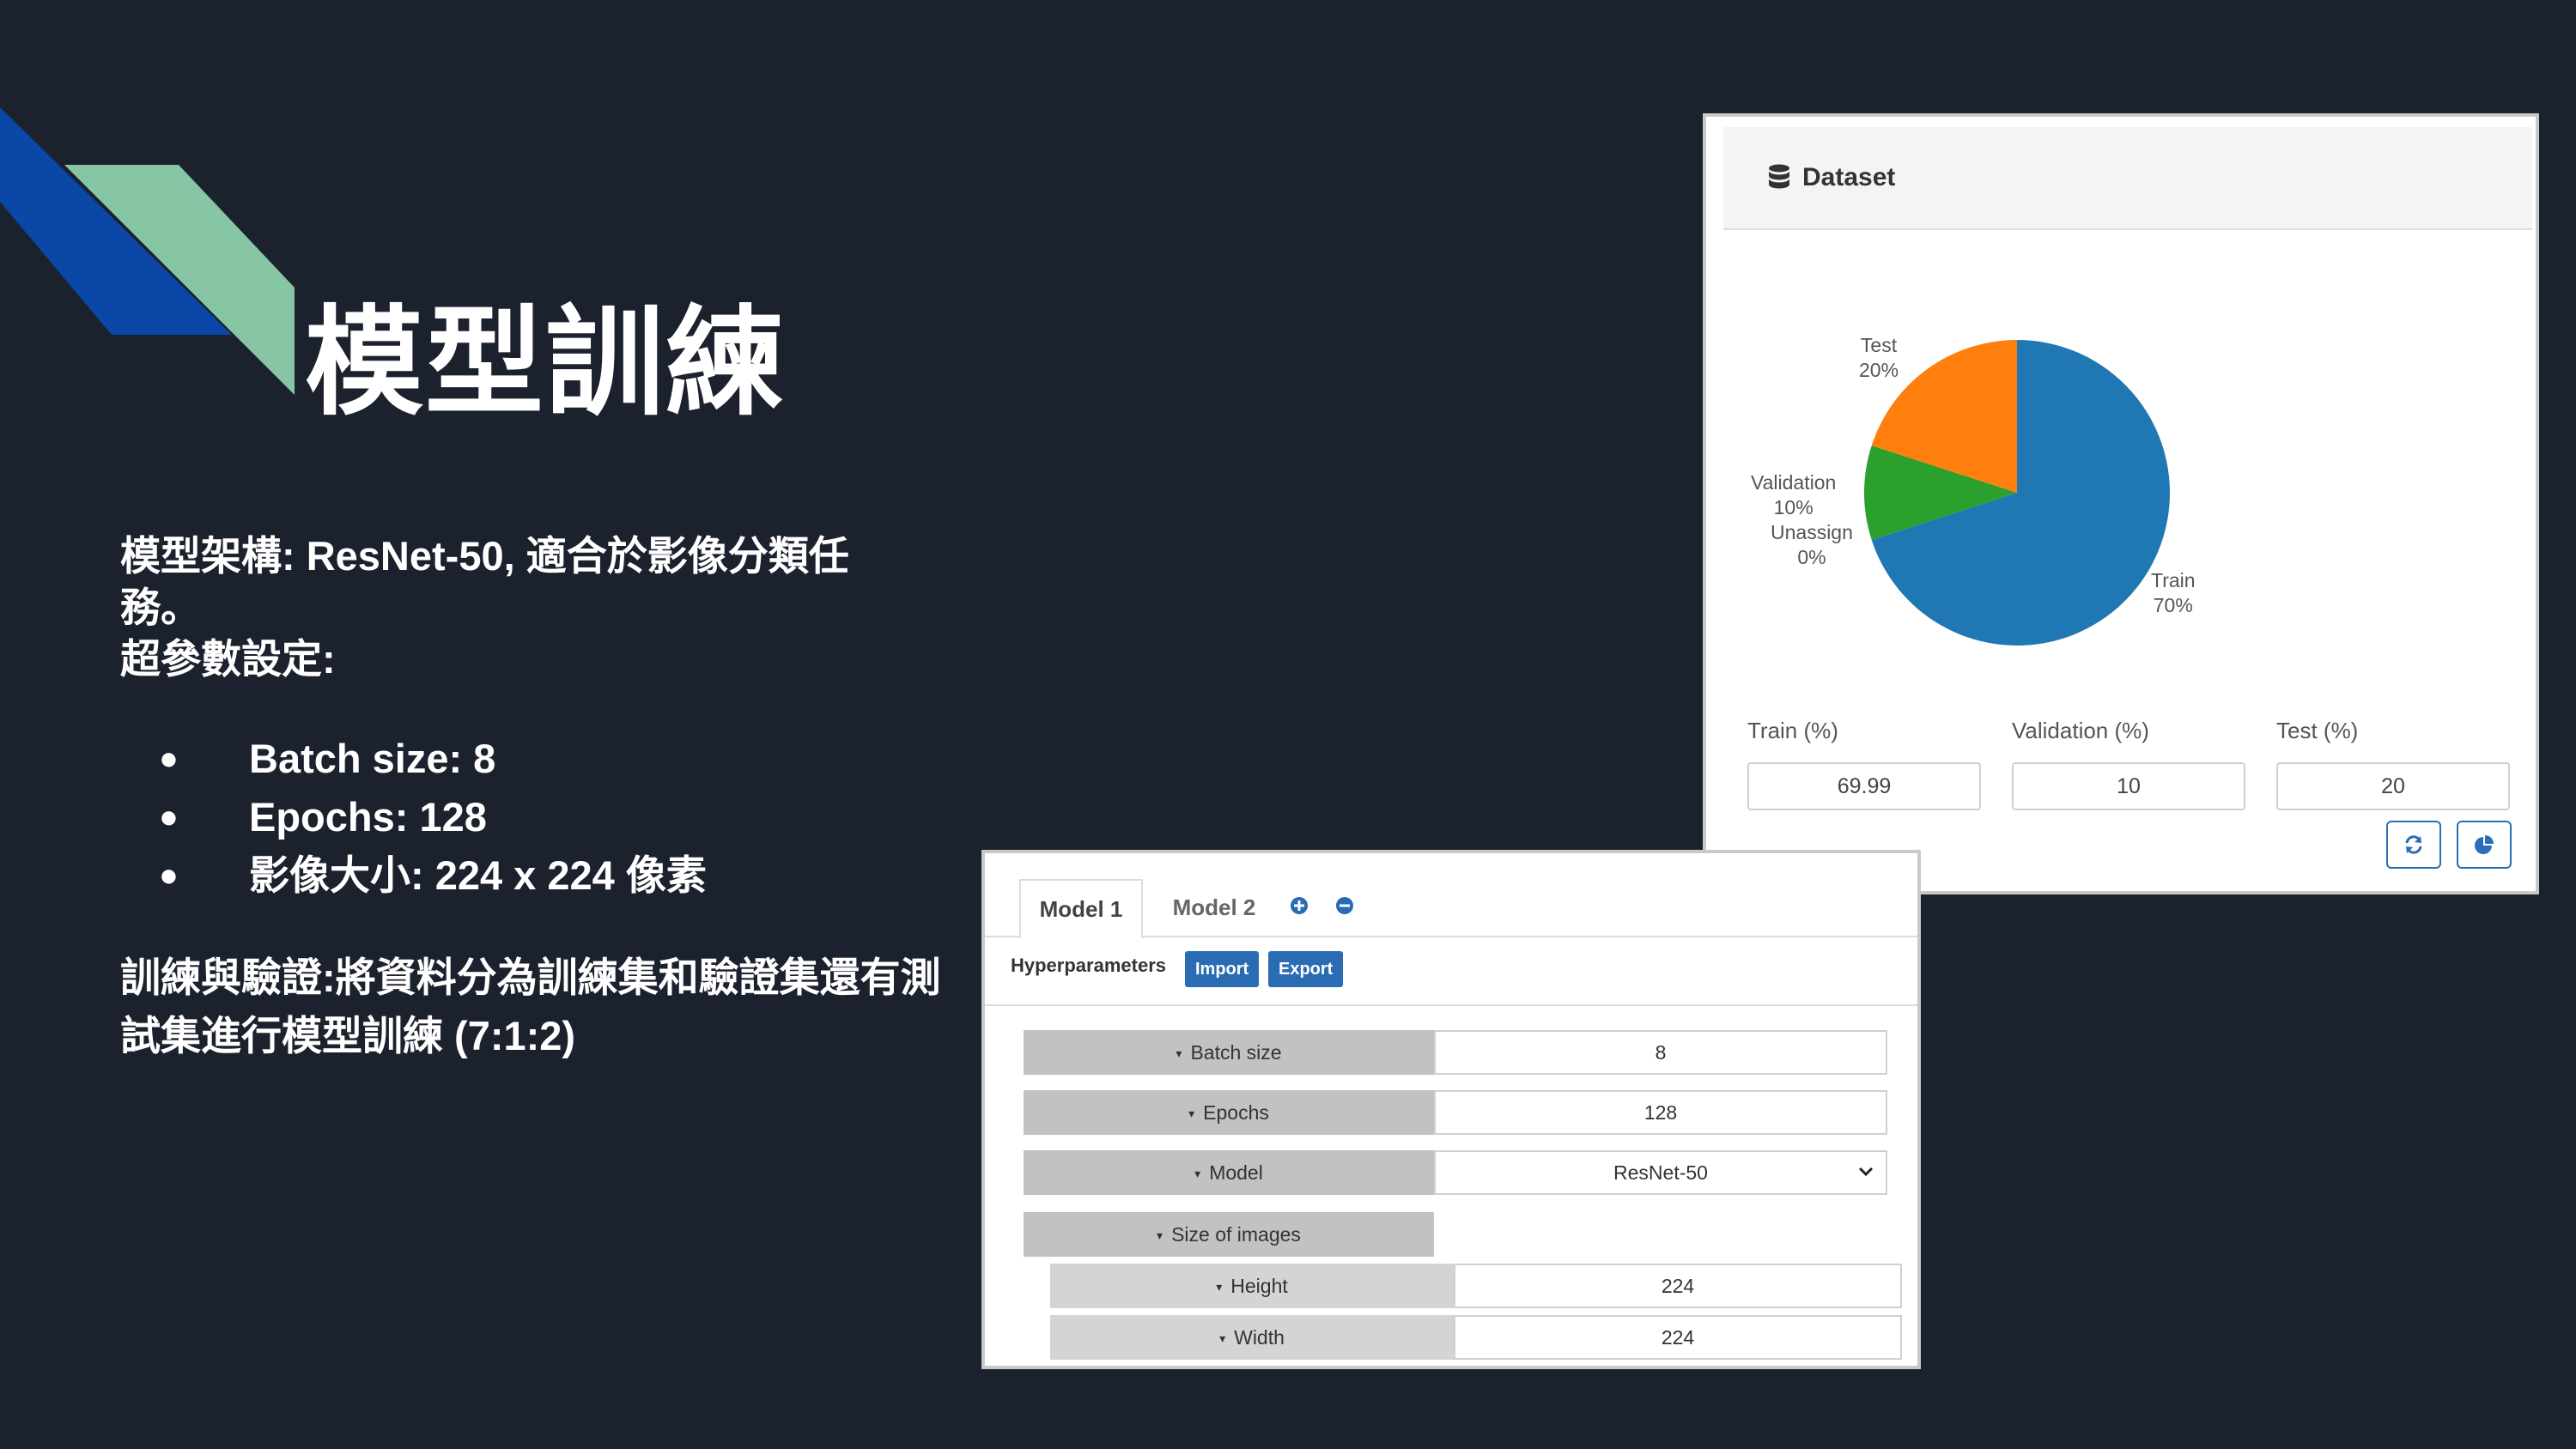 The height and width of the screenshot is (1449, 2576). Describe the element at coordinates (1229, 1112) in the screenshot. I see `param-key: ▾ Epochs` at that location.